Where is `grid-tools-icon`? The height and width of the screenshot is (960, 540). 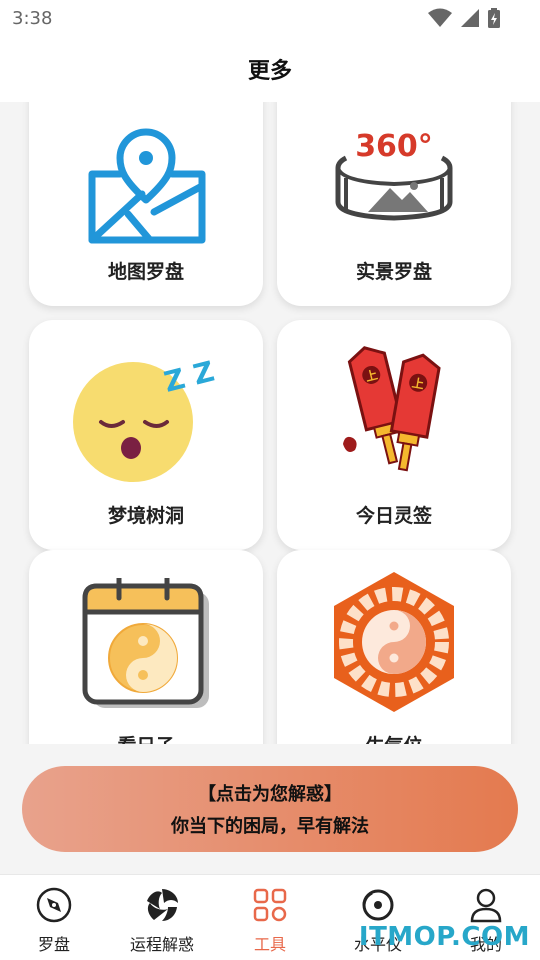 grid-tools-icon is located at coordinates (270, 905).